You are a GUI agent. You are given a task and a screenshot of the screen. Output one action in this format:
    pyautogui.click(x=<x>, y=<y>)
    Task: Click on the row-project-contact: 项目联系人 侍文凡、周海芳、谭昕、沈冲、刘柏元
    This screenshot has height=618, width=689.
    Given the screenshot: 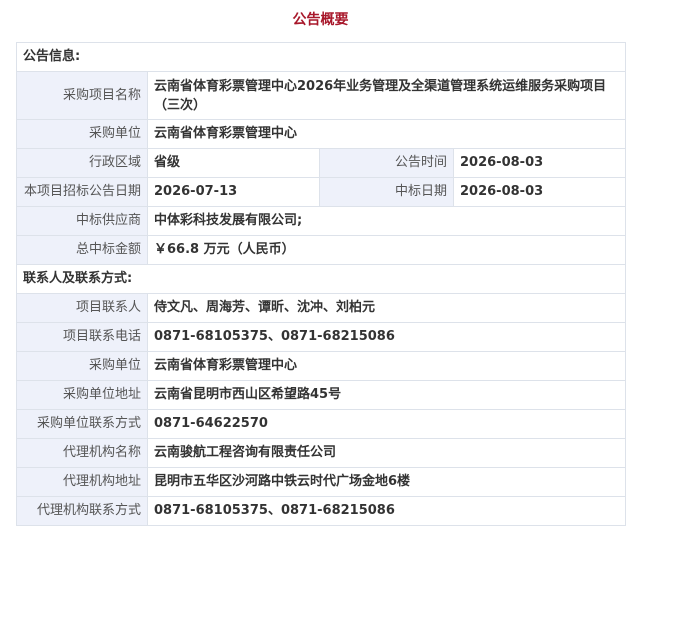 What is the action you would take?
    pyautogui.click(x=321, y=308)
    